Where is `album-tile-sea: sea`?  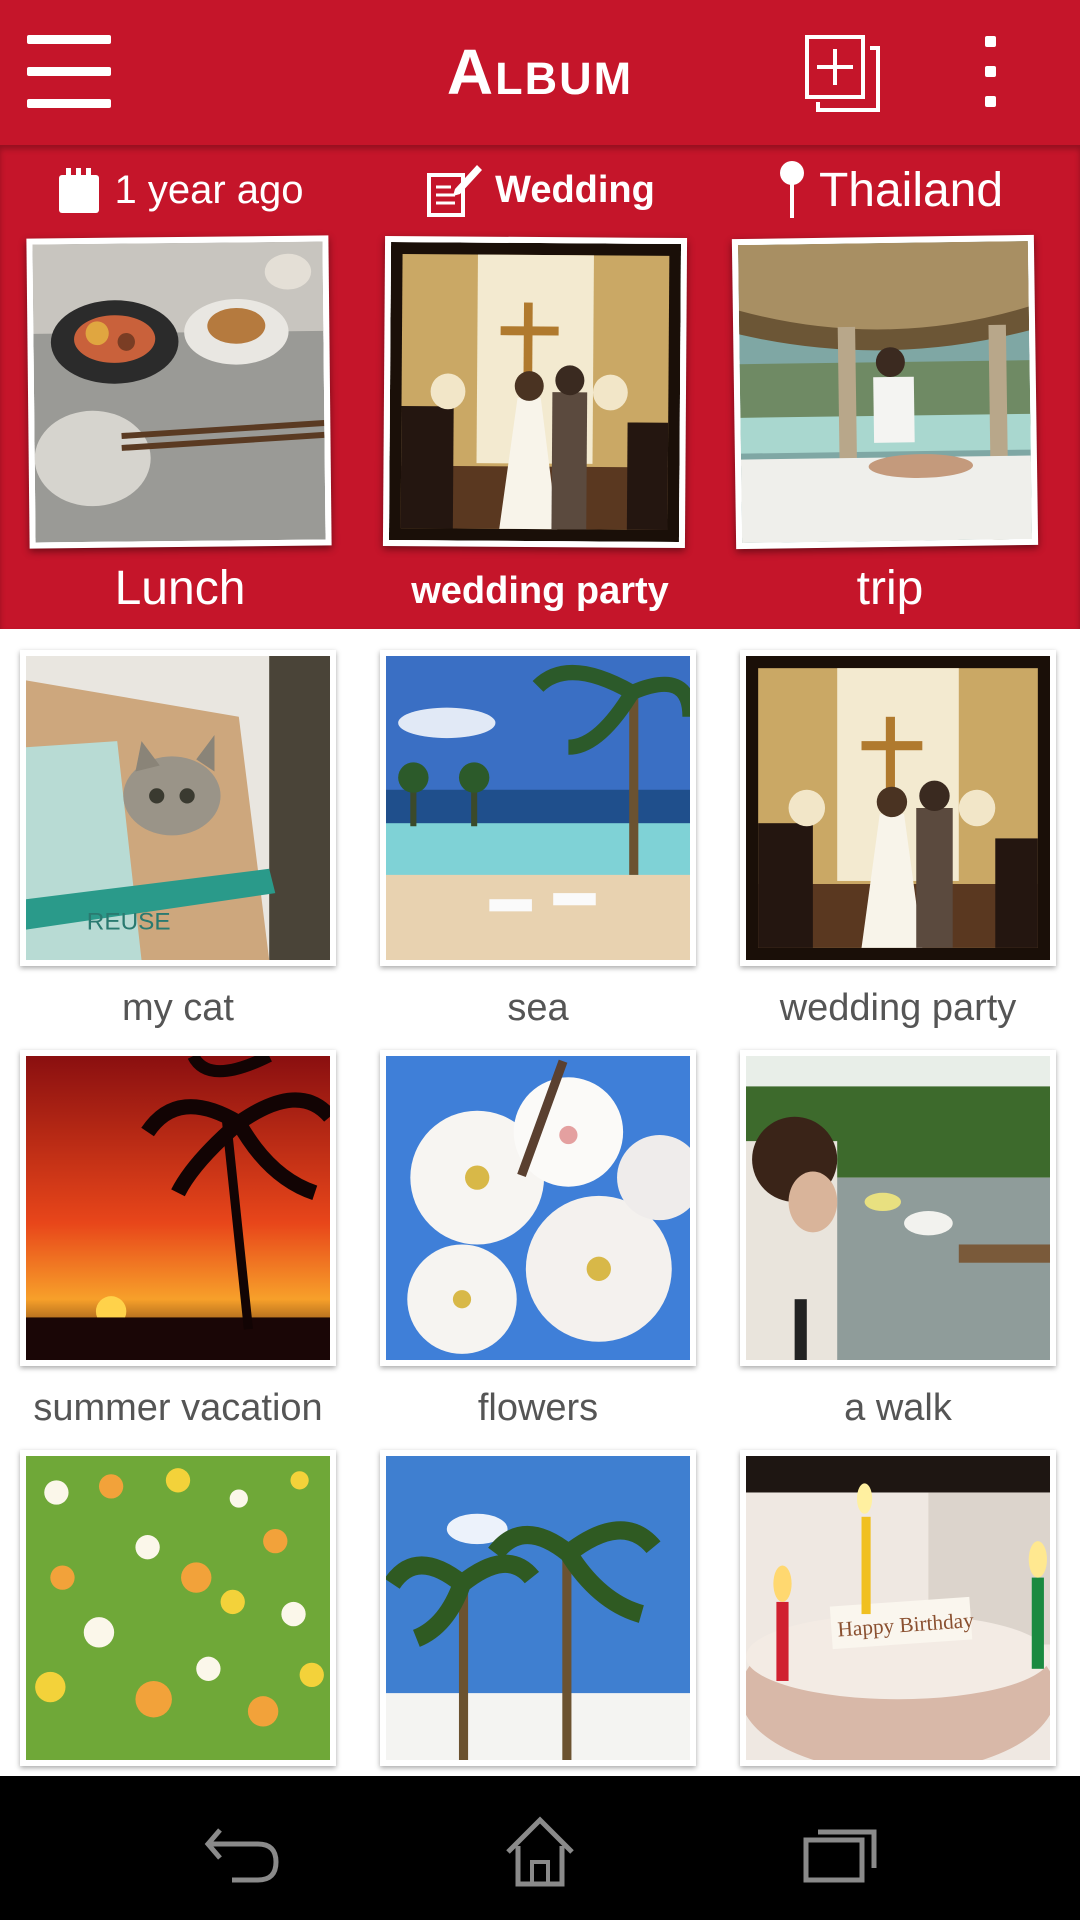
album-tile-sea: sea is located at coordinates (540, 845).